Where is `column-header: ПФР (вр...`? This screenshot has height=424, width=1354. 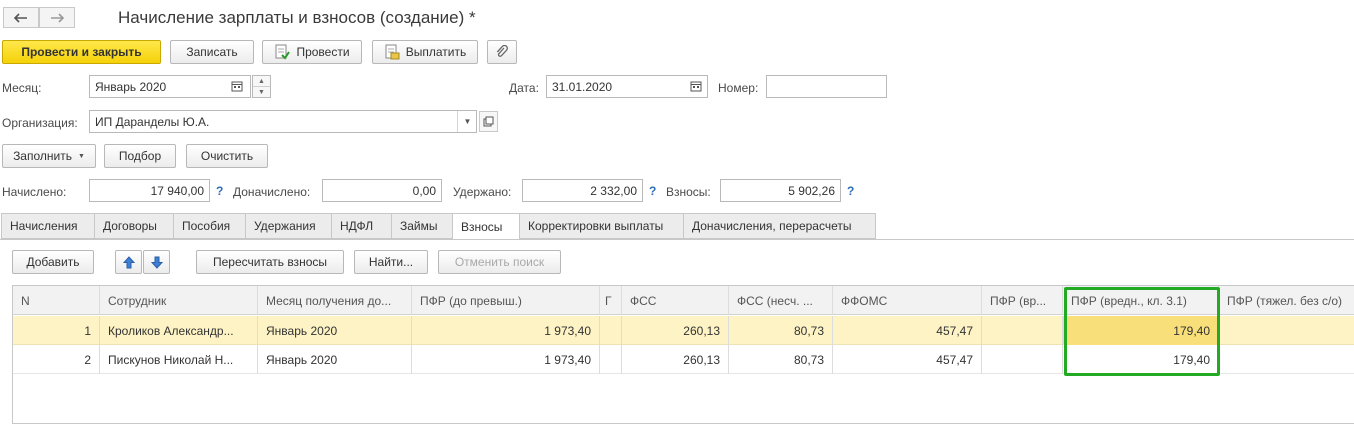
column-header: ПФР (вр... is located at coordinates (1022, 300).